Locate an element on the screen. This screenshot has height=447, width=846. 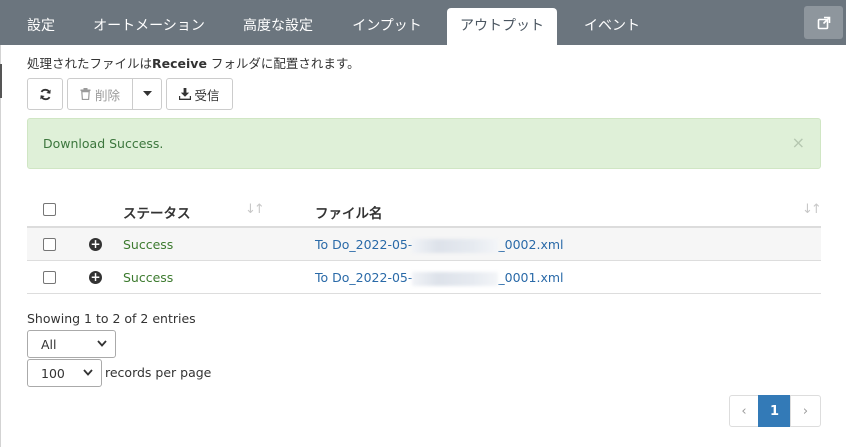
pagination-page-1: 1 is located at coordinates (774, 411).